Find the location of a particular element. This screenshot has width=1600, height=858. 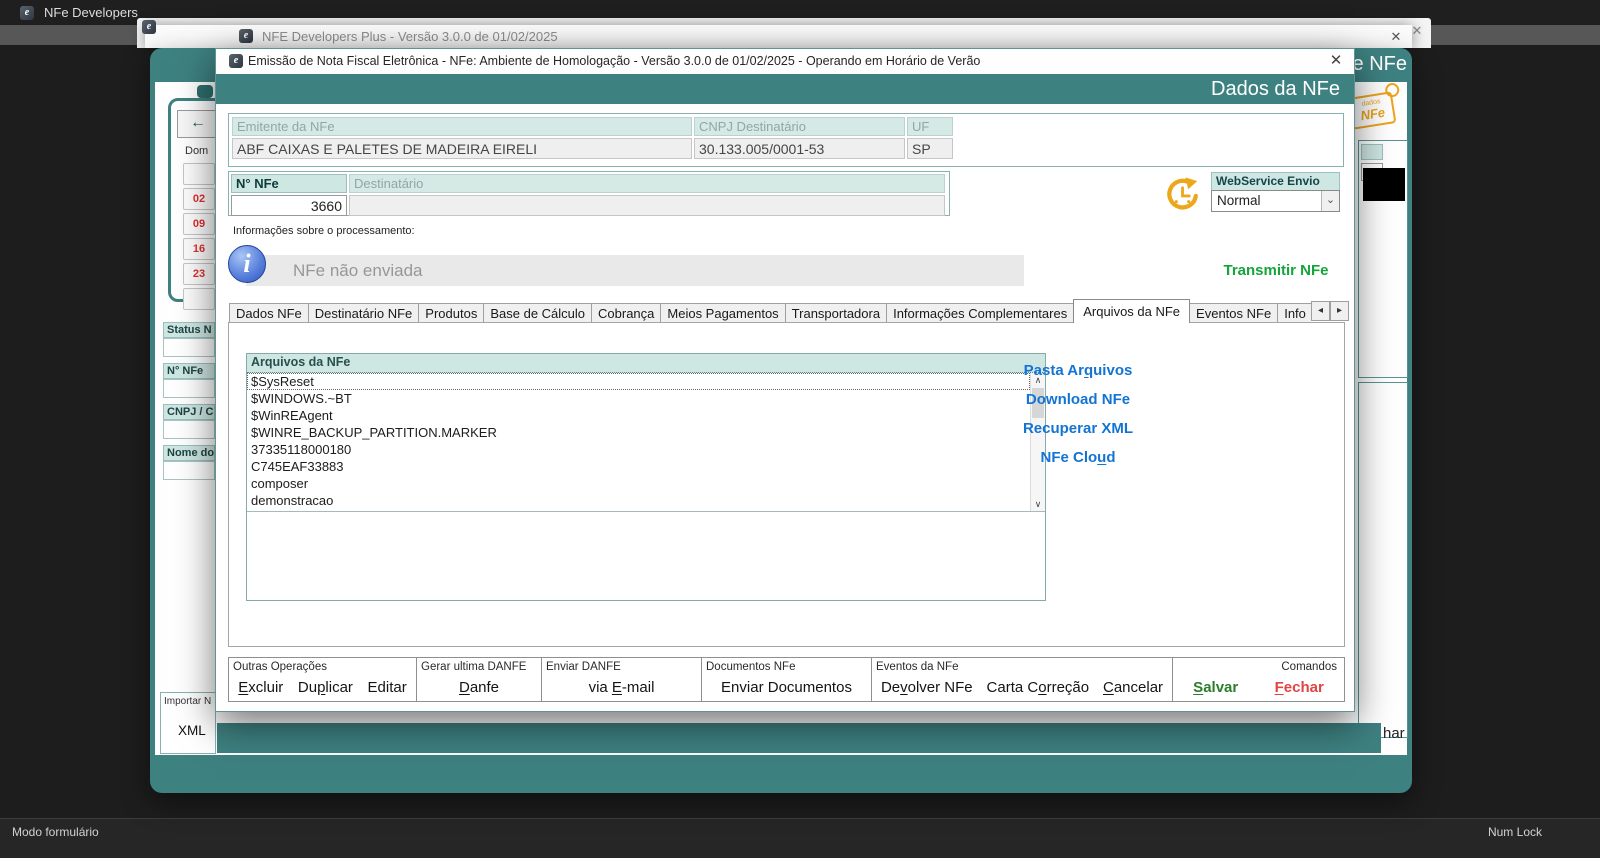

calendar-back-button: ← is located at coordinates (198, 124).